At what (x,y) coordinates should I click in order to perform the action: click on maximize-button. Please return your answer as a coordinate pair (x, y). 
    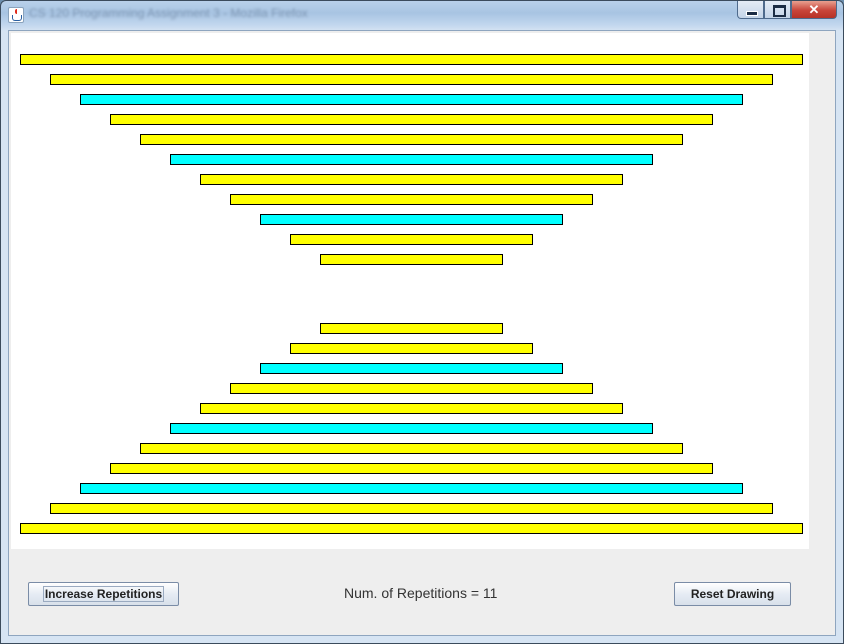
    Looking at the image, I should click on (777, 10).